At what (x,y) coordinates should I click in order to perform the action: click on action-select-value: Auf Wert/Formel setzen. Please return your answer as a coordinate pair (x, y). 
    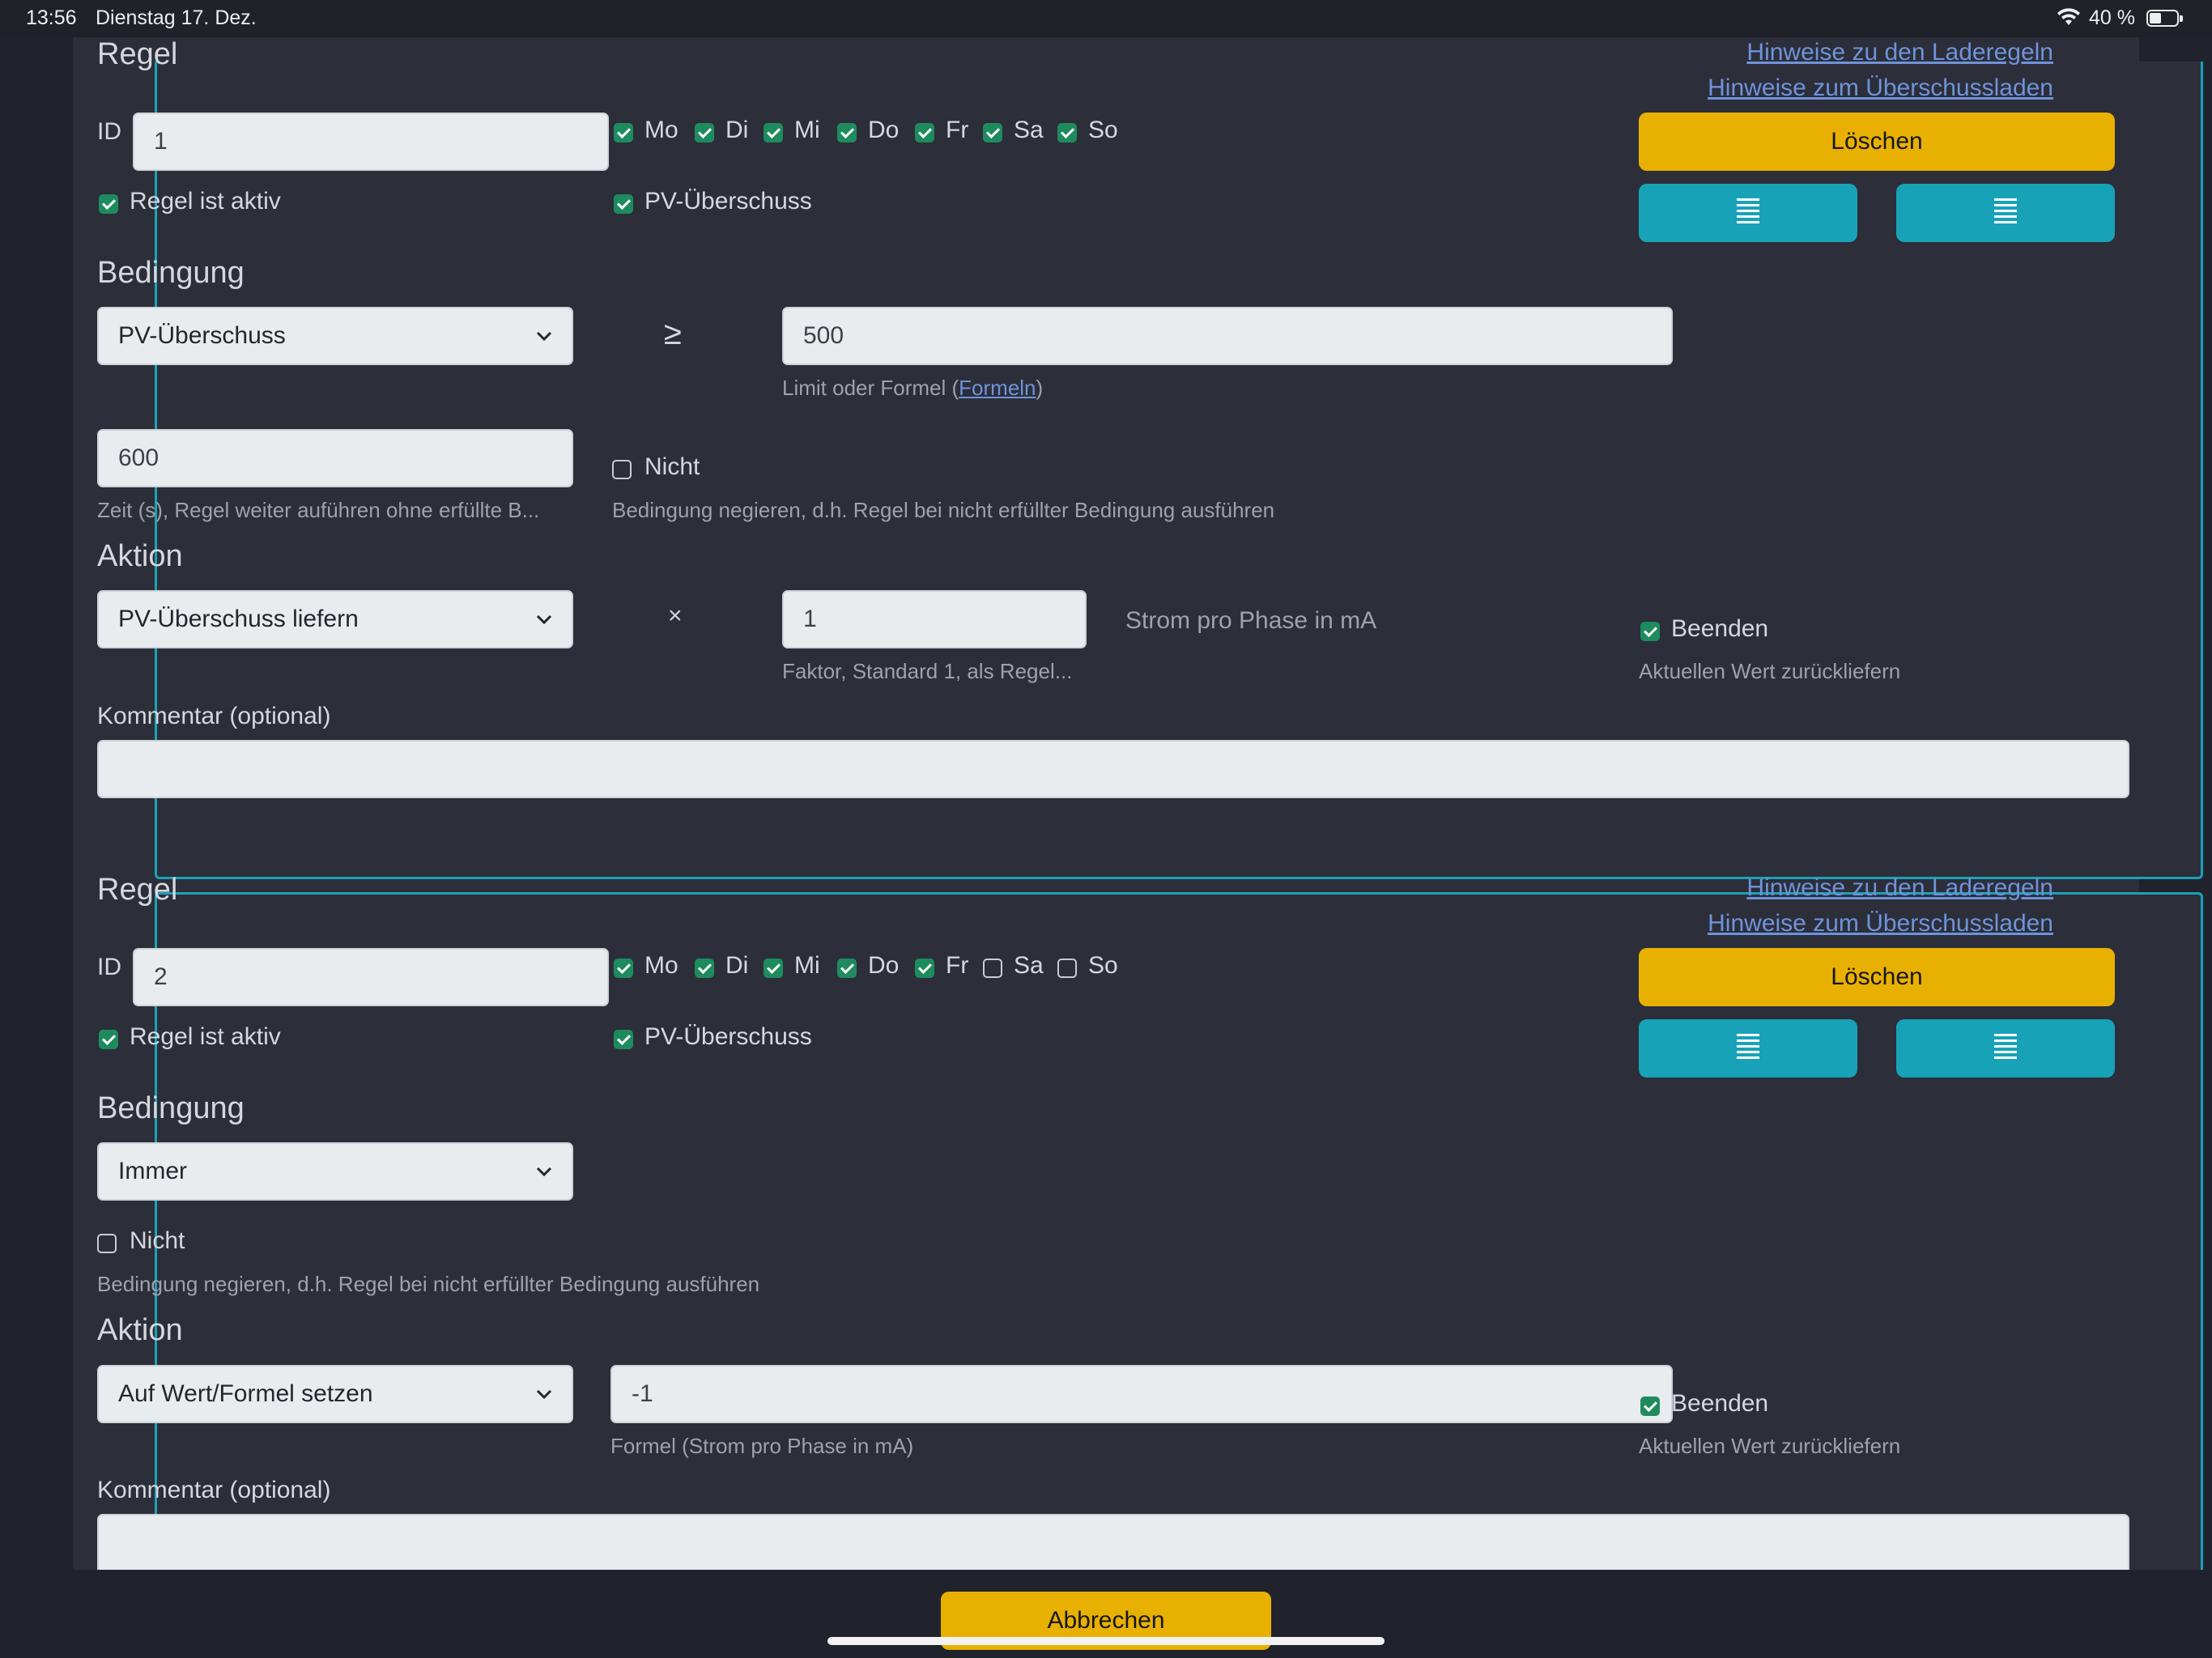
    Looking at the image, I should click on (246, 1393).